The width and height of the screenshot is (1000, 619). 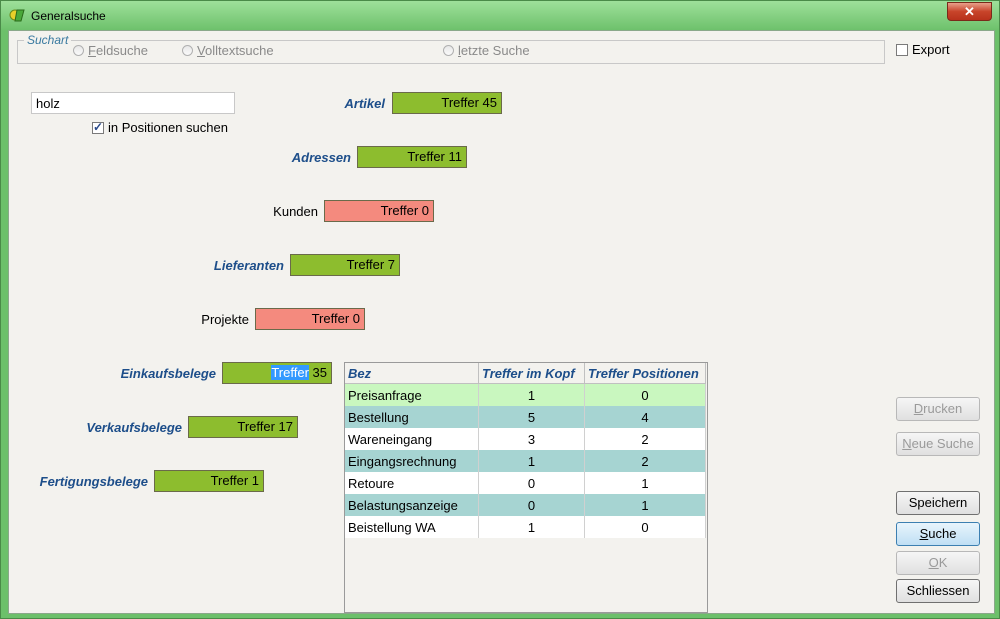 I want to click on table-row: Belastungsanzeige 0 1, so click(x=525, y=505).